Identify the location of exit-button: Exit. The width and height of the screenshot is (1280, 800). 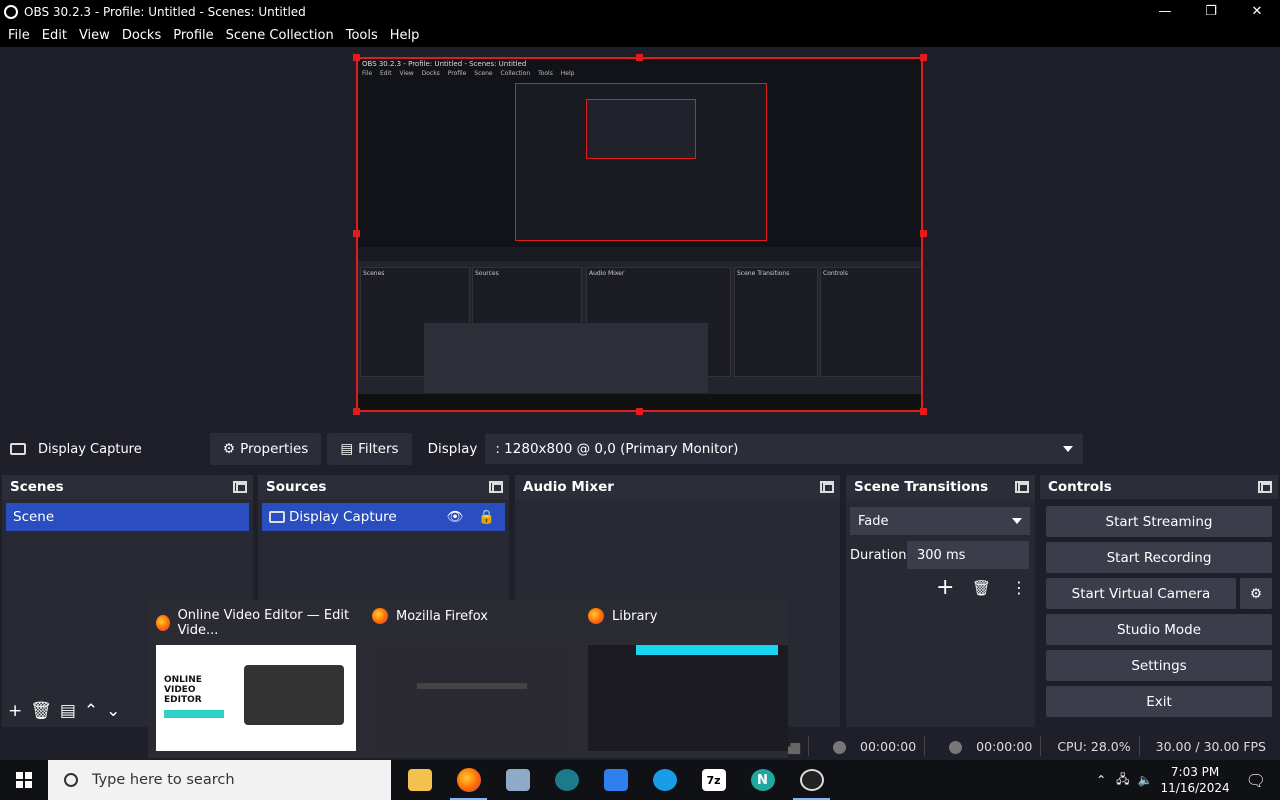
(1159, 701).